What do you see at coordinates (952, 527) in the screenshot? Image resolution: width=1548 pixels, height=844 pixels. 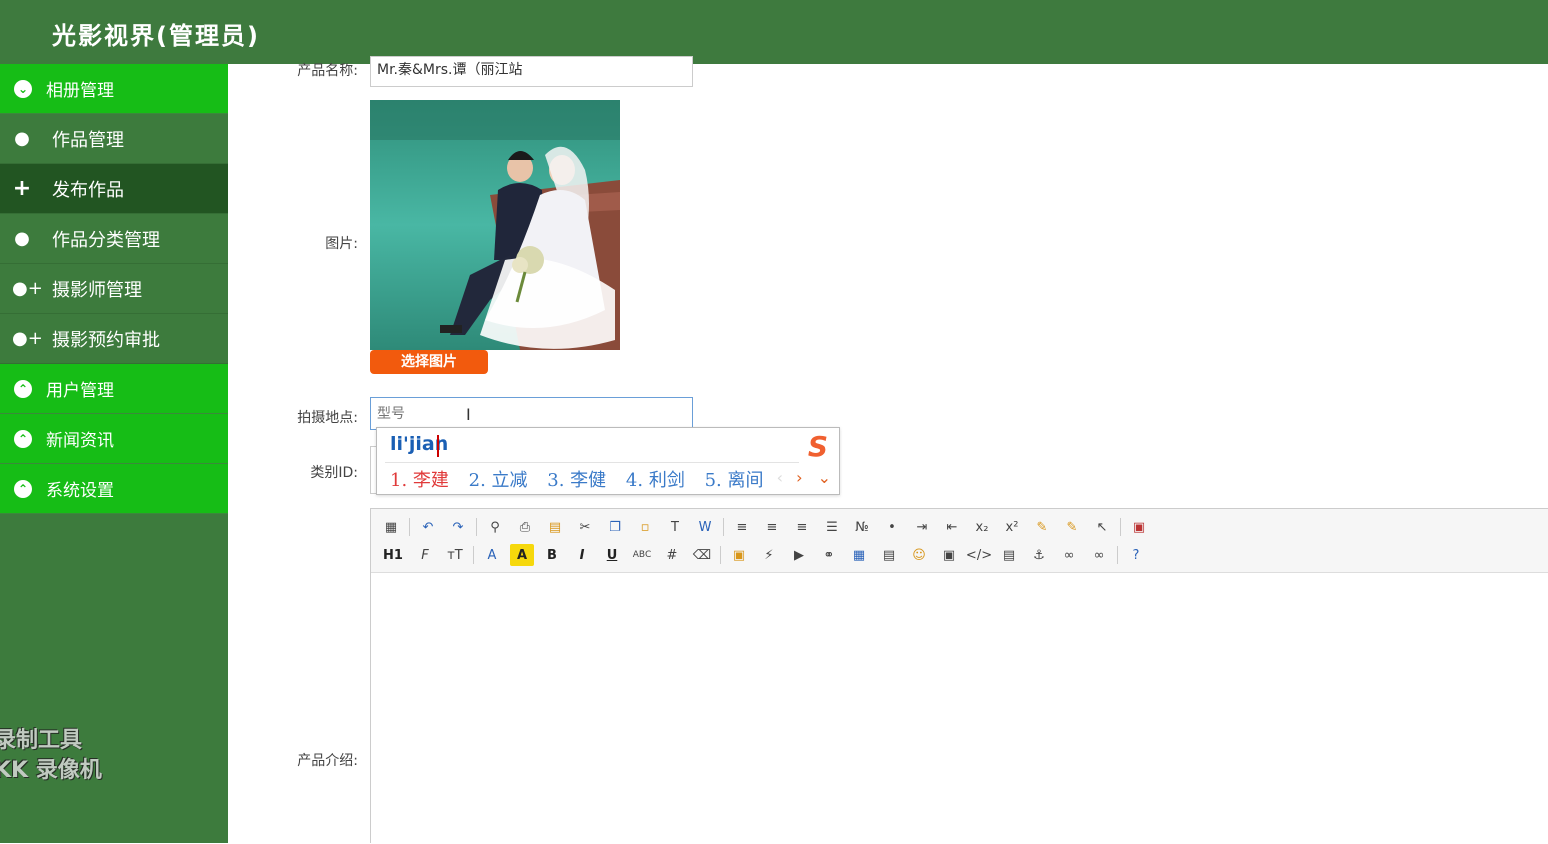 I see `outdent-icon: ⇤` at bounding box center [952, 527].